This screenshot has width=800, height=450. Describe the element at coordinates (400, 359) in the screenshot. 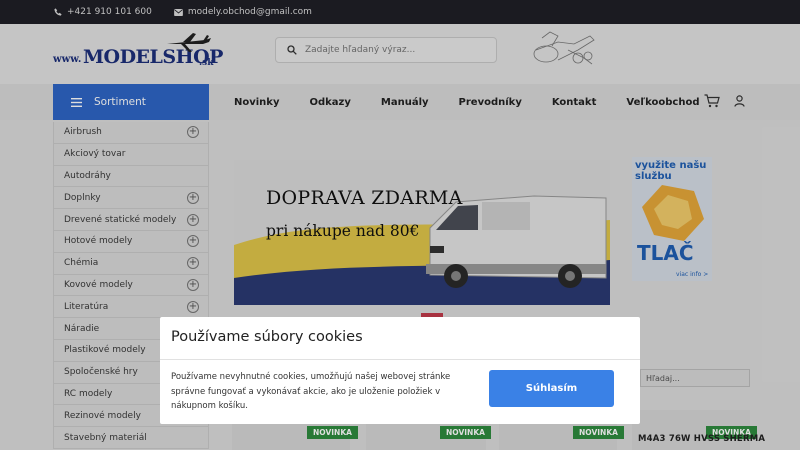

I see `cookie-divider` at that location.